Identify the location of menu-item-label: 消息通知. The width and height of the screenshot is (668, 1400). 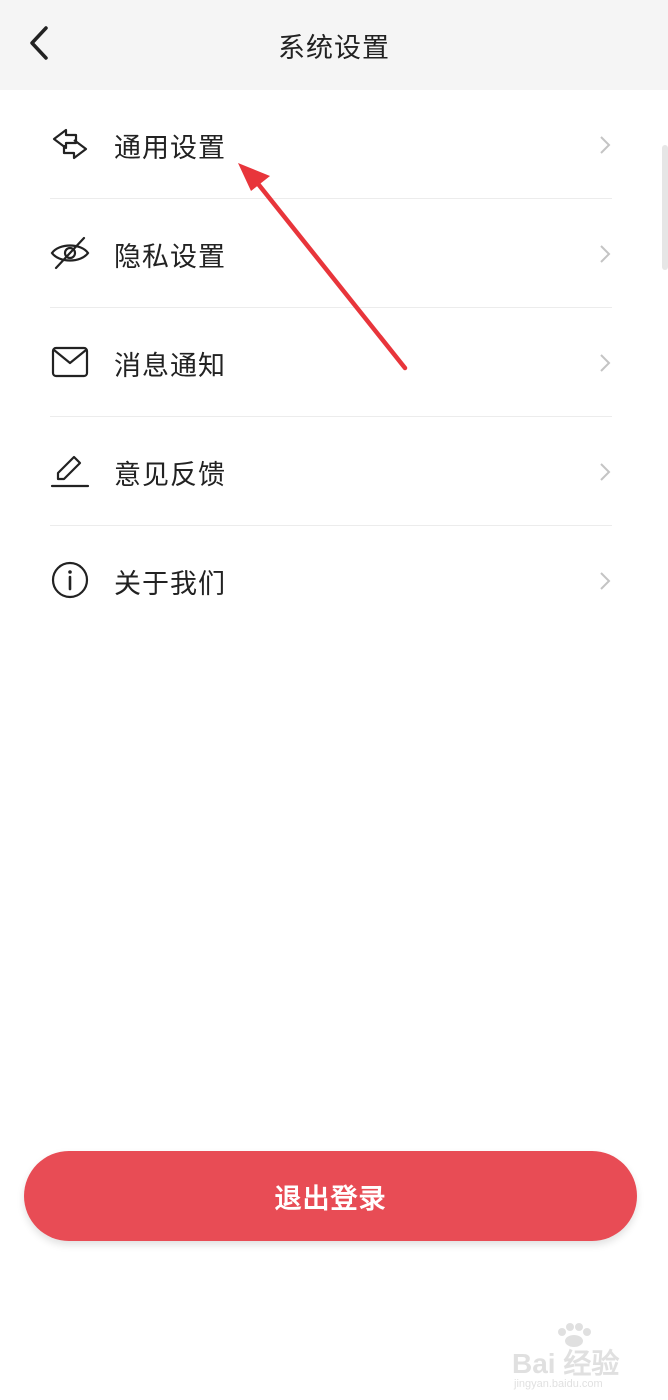
(170, 366).